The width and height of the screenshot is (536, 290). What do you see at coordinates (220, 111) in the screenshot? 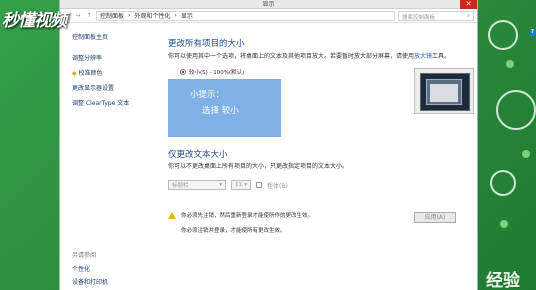
I see `tip-text: 选择 较小` at bounding box center [220, 111].